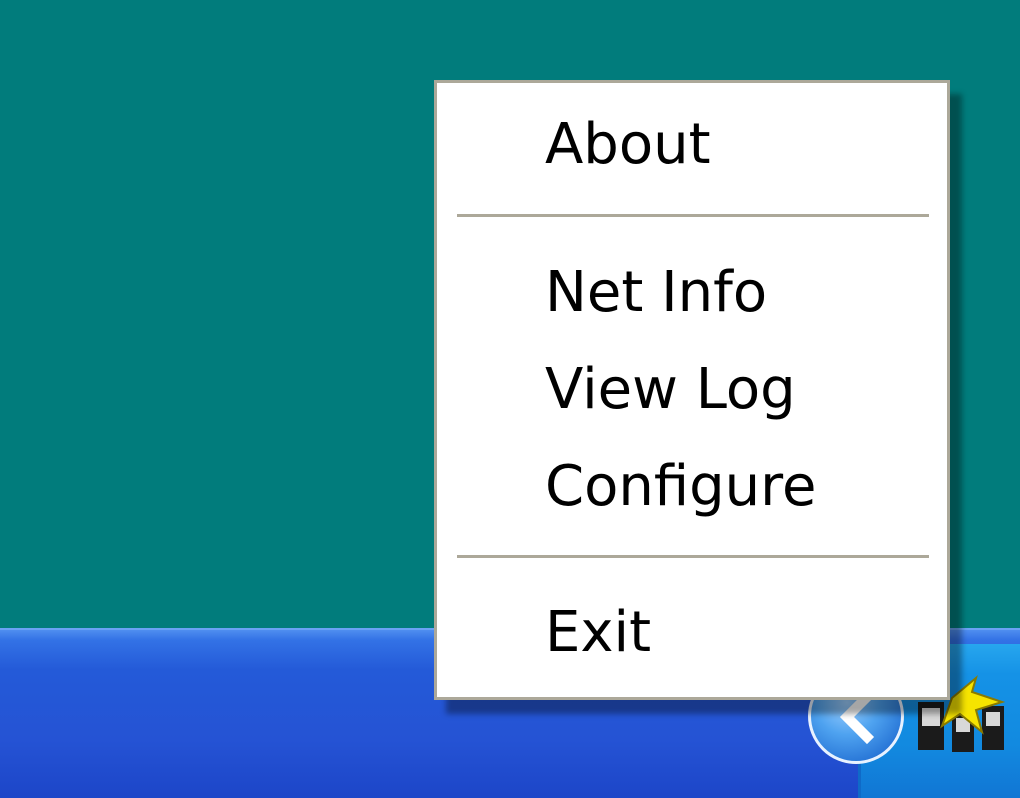  I want to click on menu-item-exit: Exit, so click(692, 633).